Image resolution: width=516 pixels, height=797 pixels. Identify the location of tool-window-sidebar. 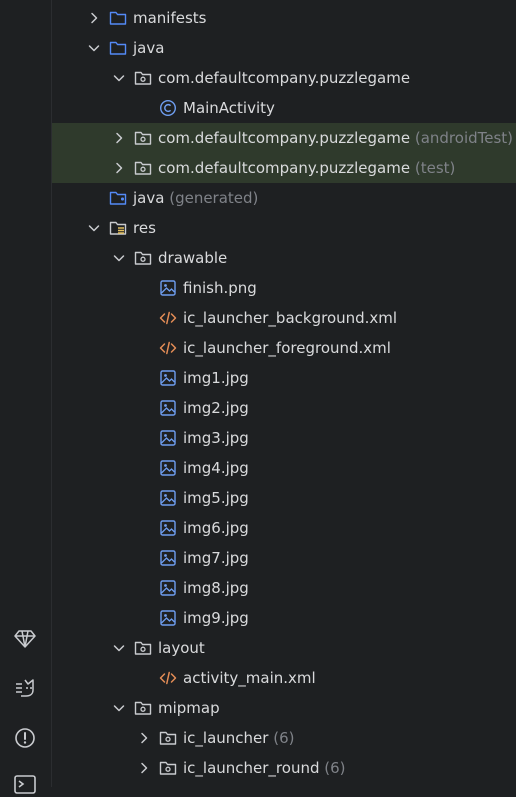
(26, 397).